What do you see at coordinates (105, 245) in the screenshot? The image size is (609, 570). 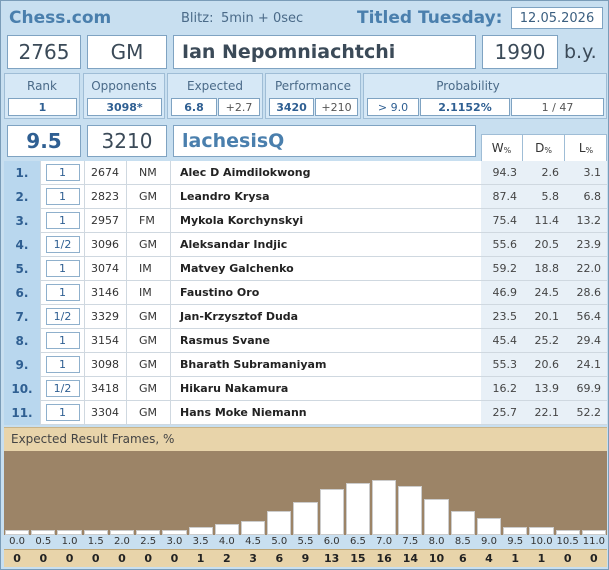 I see `opponent-rating: 3096` at bounding box center [105, 245].